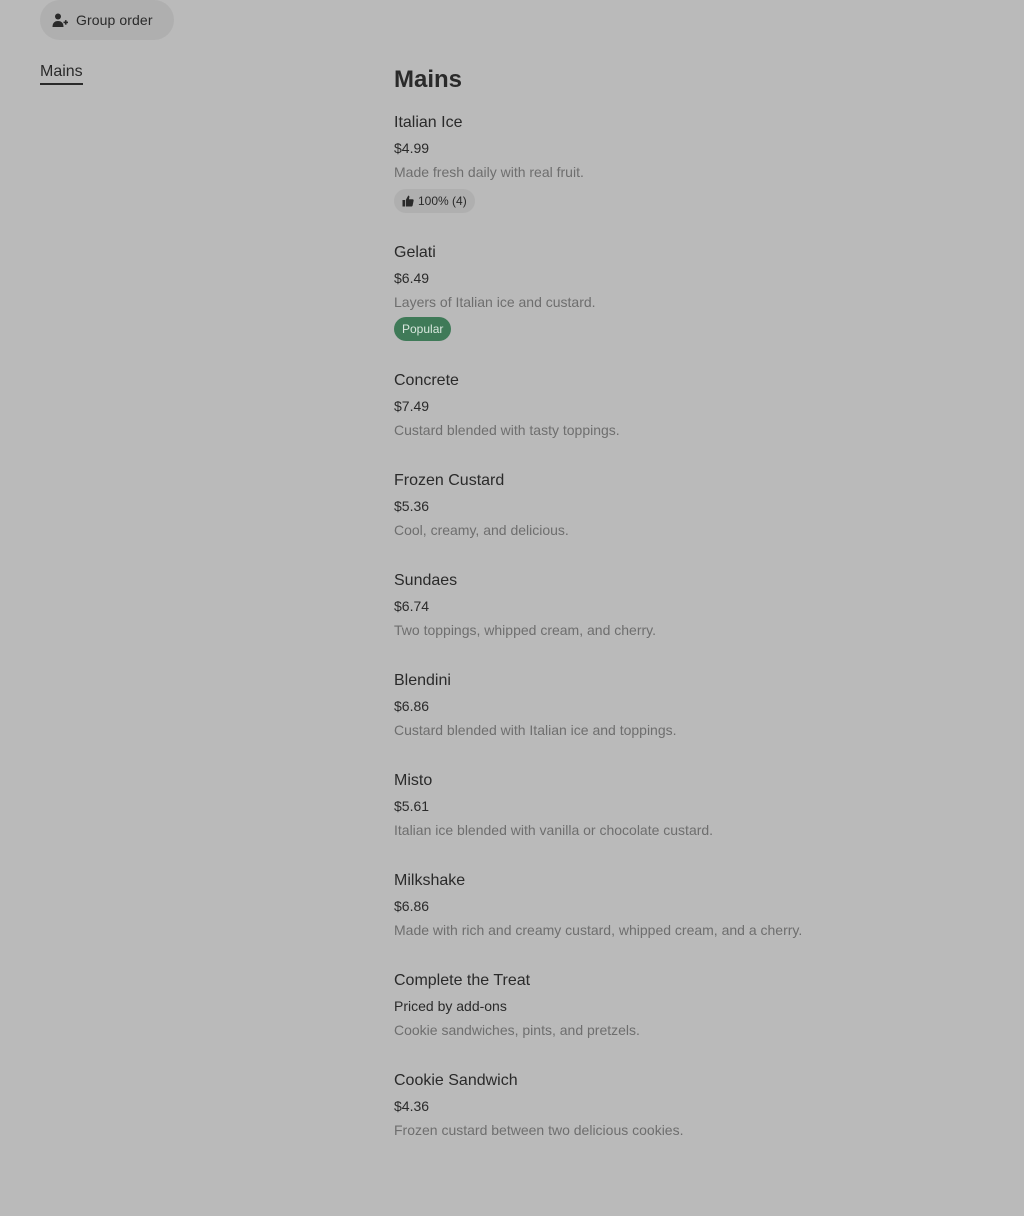 Image resolution: width=1024 pixels, height=1216 pixels. Describe the element at coordinates (428, 79) in the screenshot. I see `section-title: Mains` at that location.